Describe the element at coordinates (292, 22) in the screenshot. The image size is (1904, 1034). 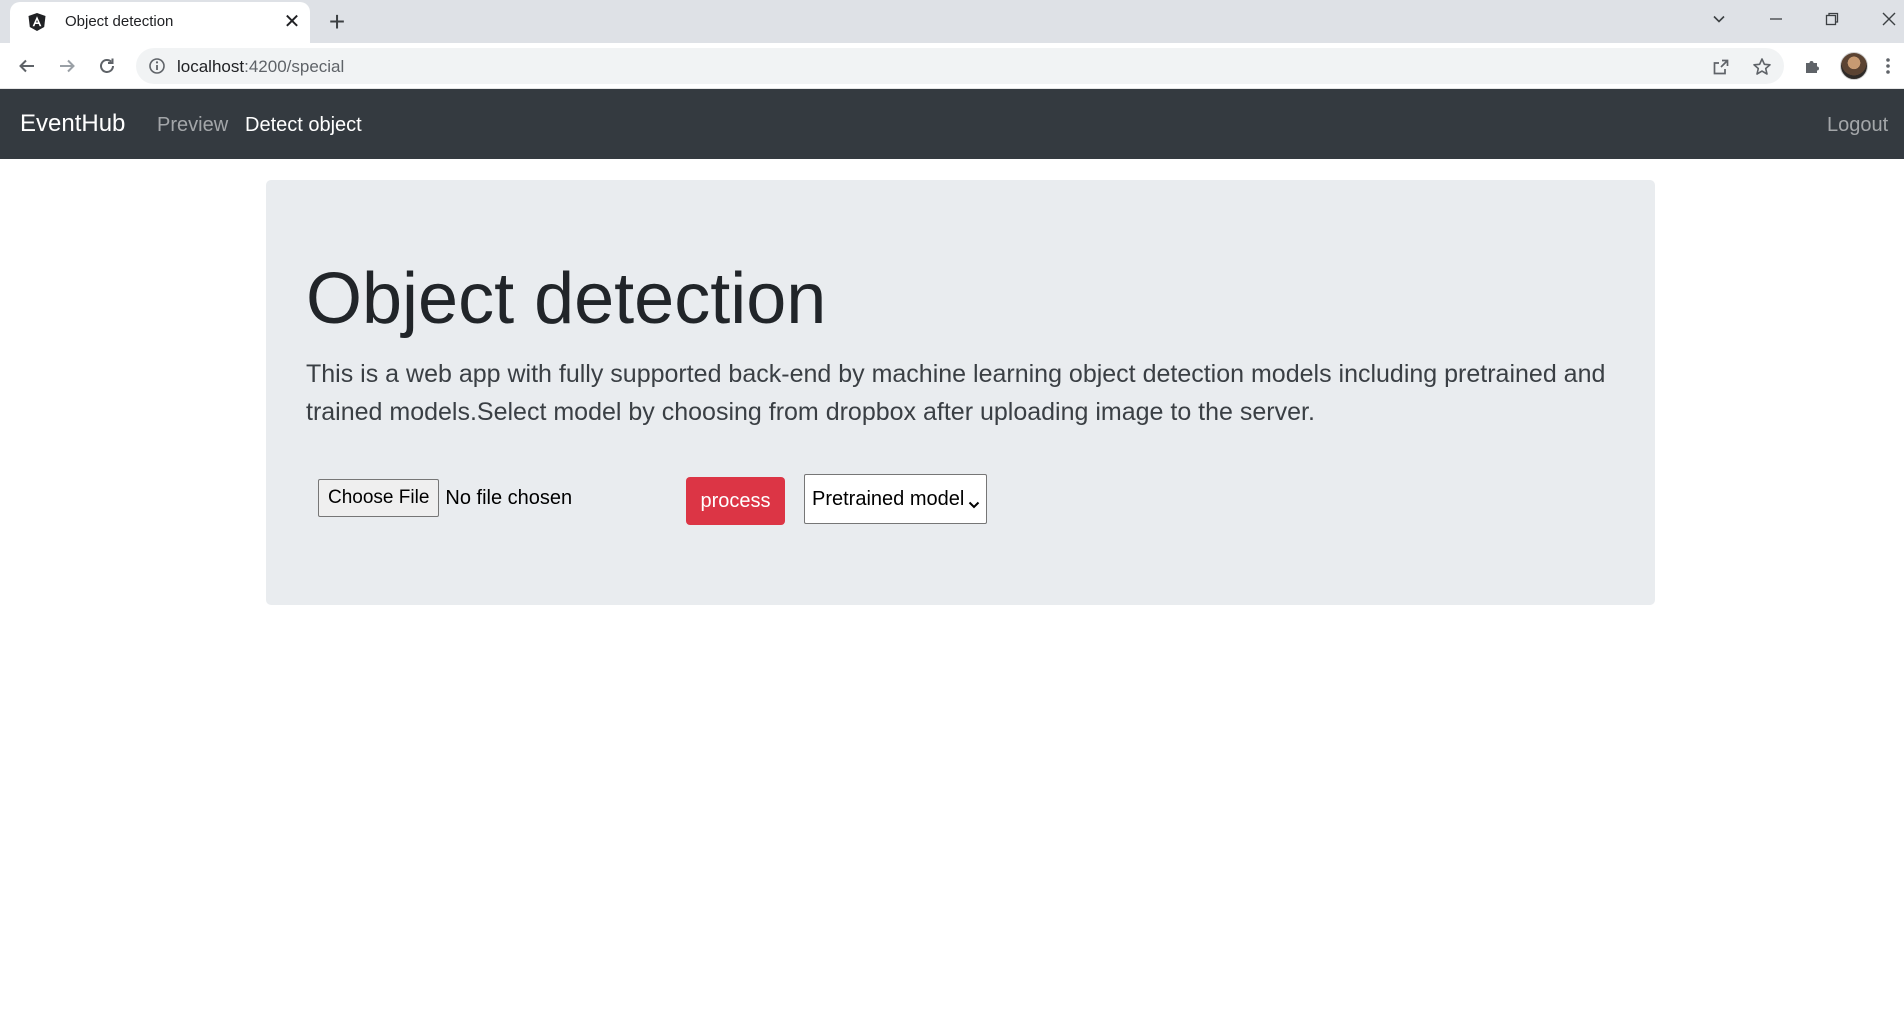
I see `tab-close-icon: ✕` at that location.